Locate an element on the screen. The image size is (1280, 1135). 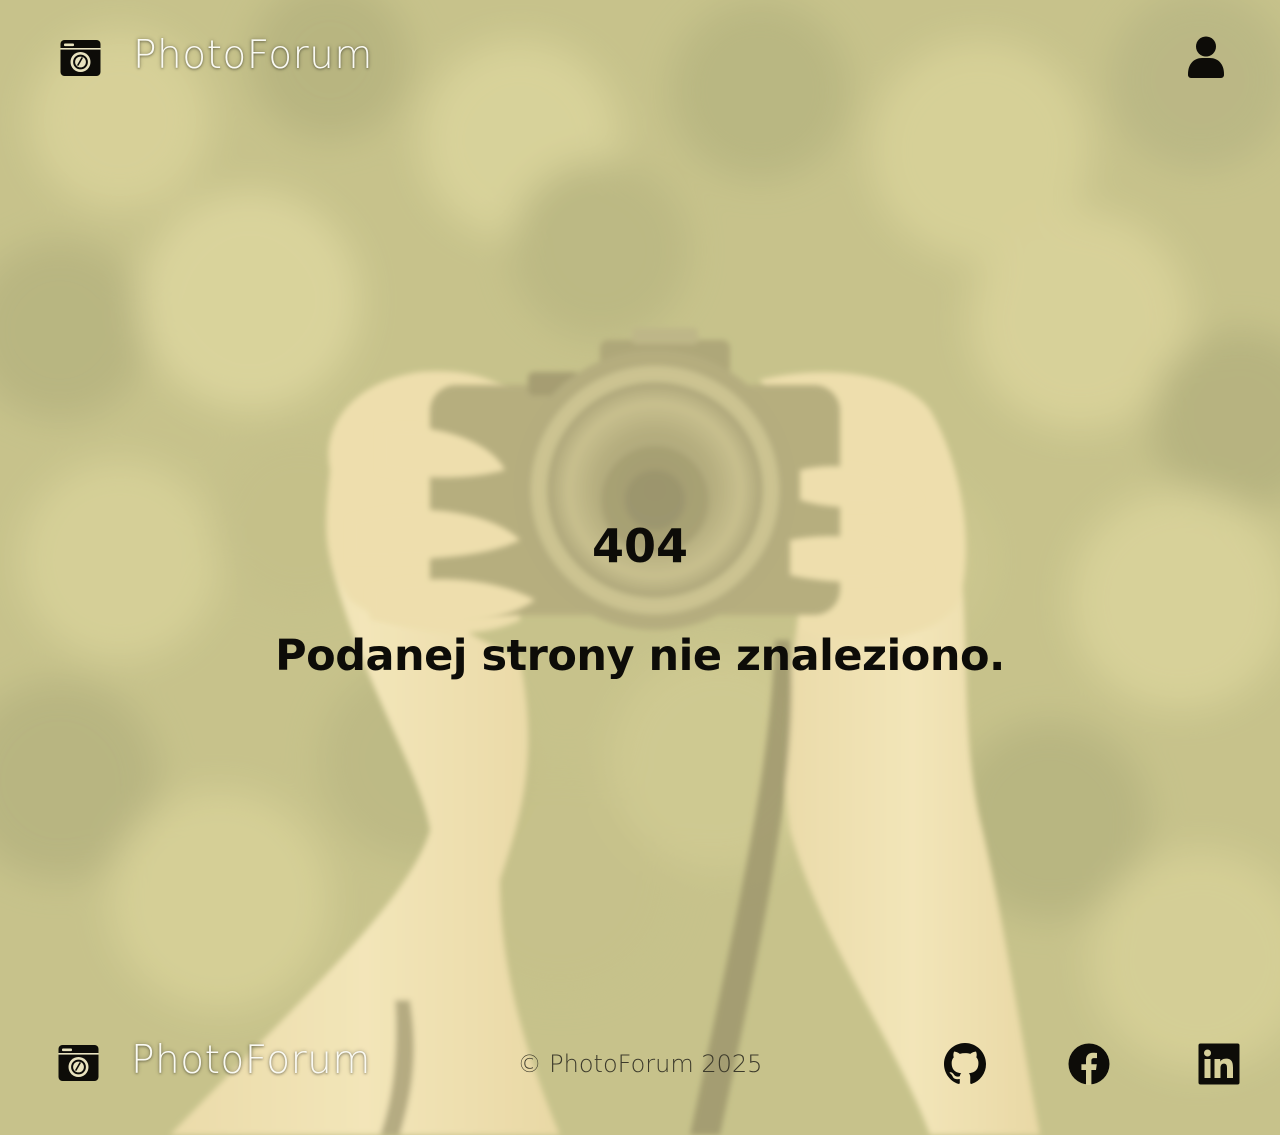
github-icon is located at coordinates (965, 1064).